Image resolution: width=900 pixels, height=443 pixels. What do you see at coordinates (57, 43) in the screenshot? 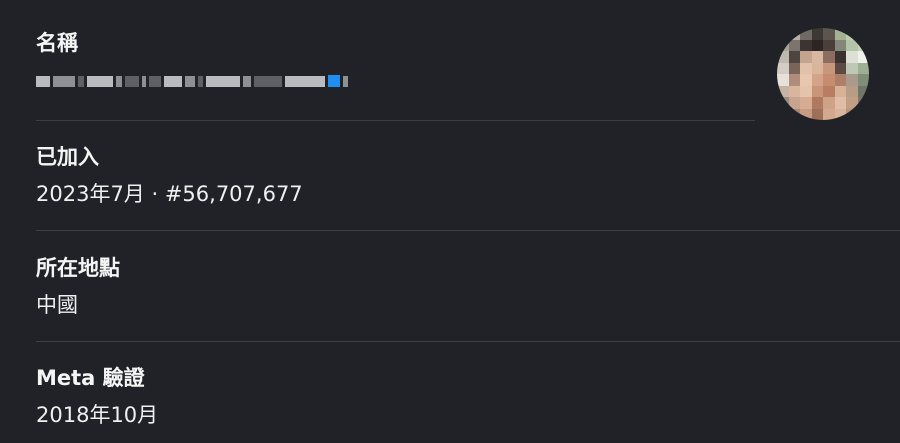
I see `name-label: 名稱` at bounding box center [57, 43].